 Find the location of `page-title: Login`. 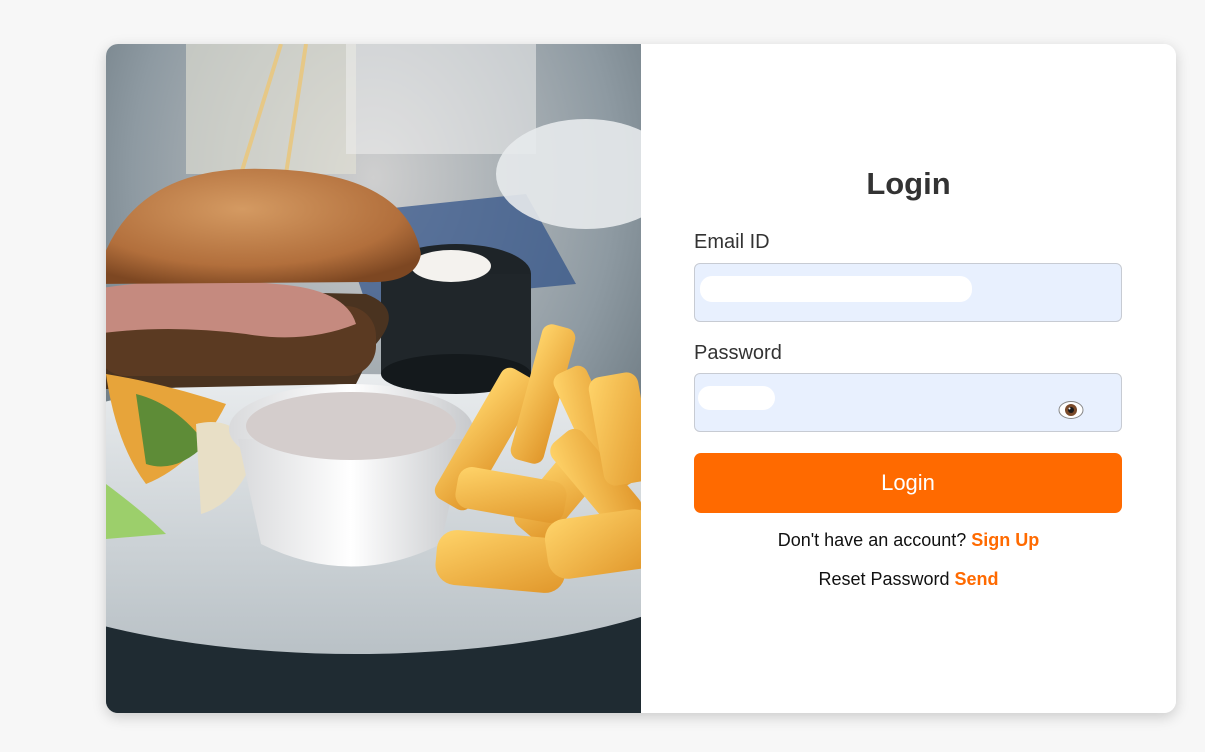

page-title: Login is located at coordinates (908, 183).